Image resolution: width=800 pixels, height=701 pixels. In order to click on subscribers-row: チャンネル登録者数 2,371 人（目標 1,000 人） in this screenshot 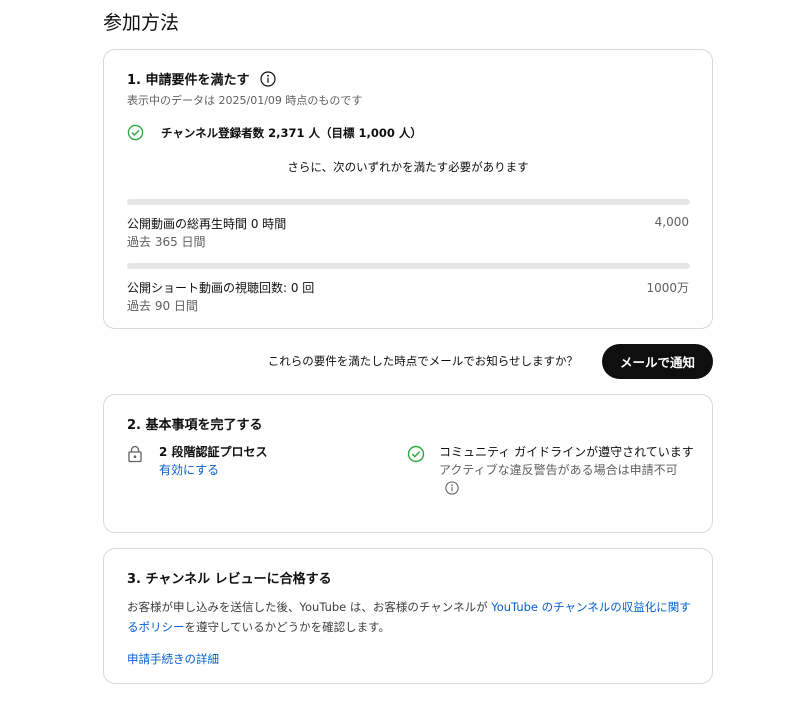, I will do `click(274, 132)`.